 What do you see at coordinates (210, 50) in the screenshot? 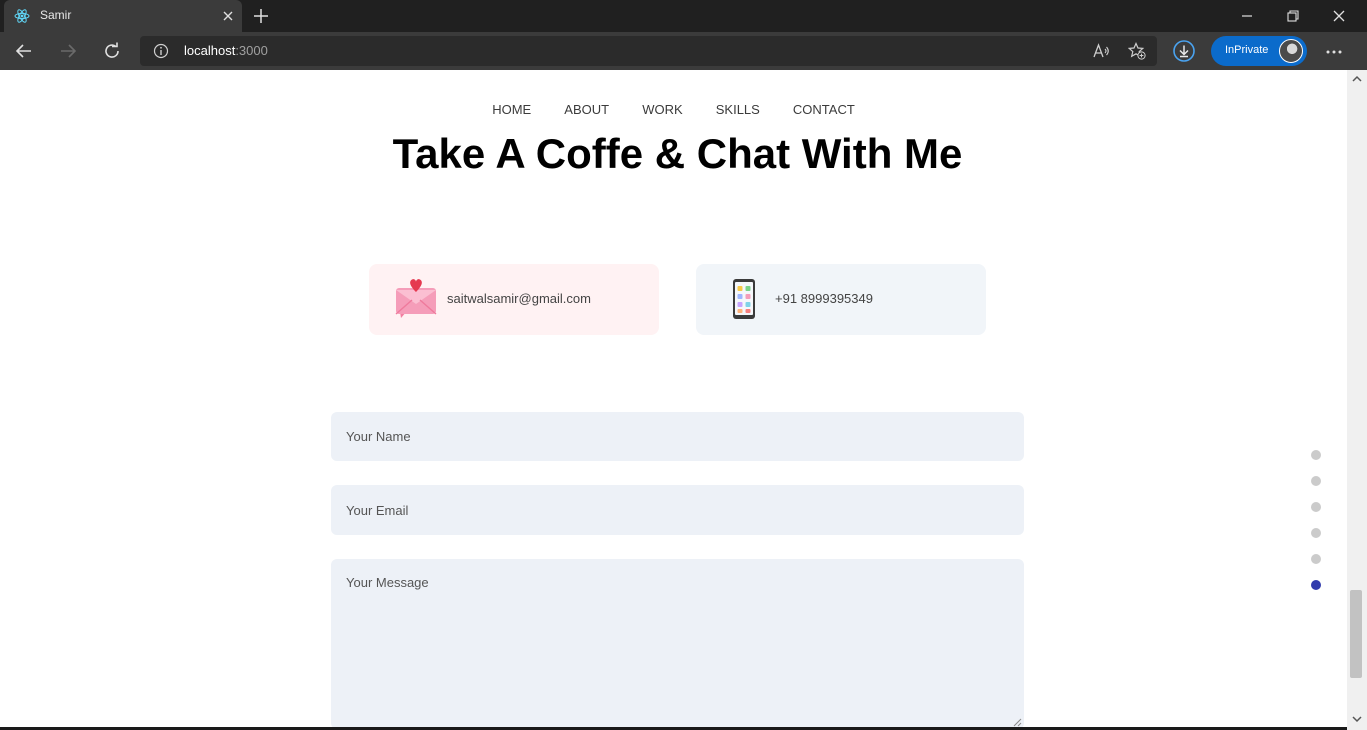
I see `url-host: localhost` at bounding box center [210, 50].